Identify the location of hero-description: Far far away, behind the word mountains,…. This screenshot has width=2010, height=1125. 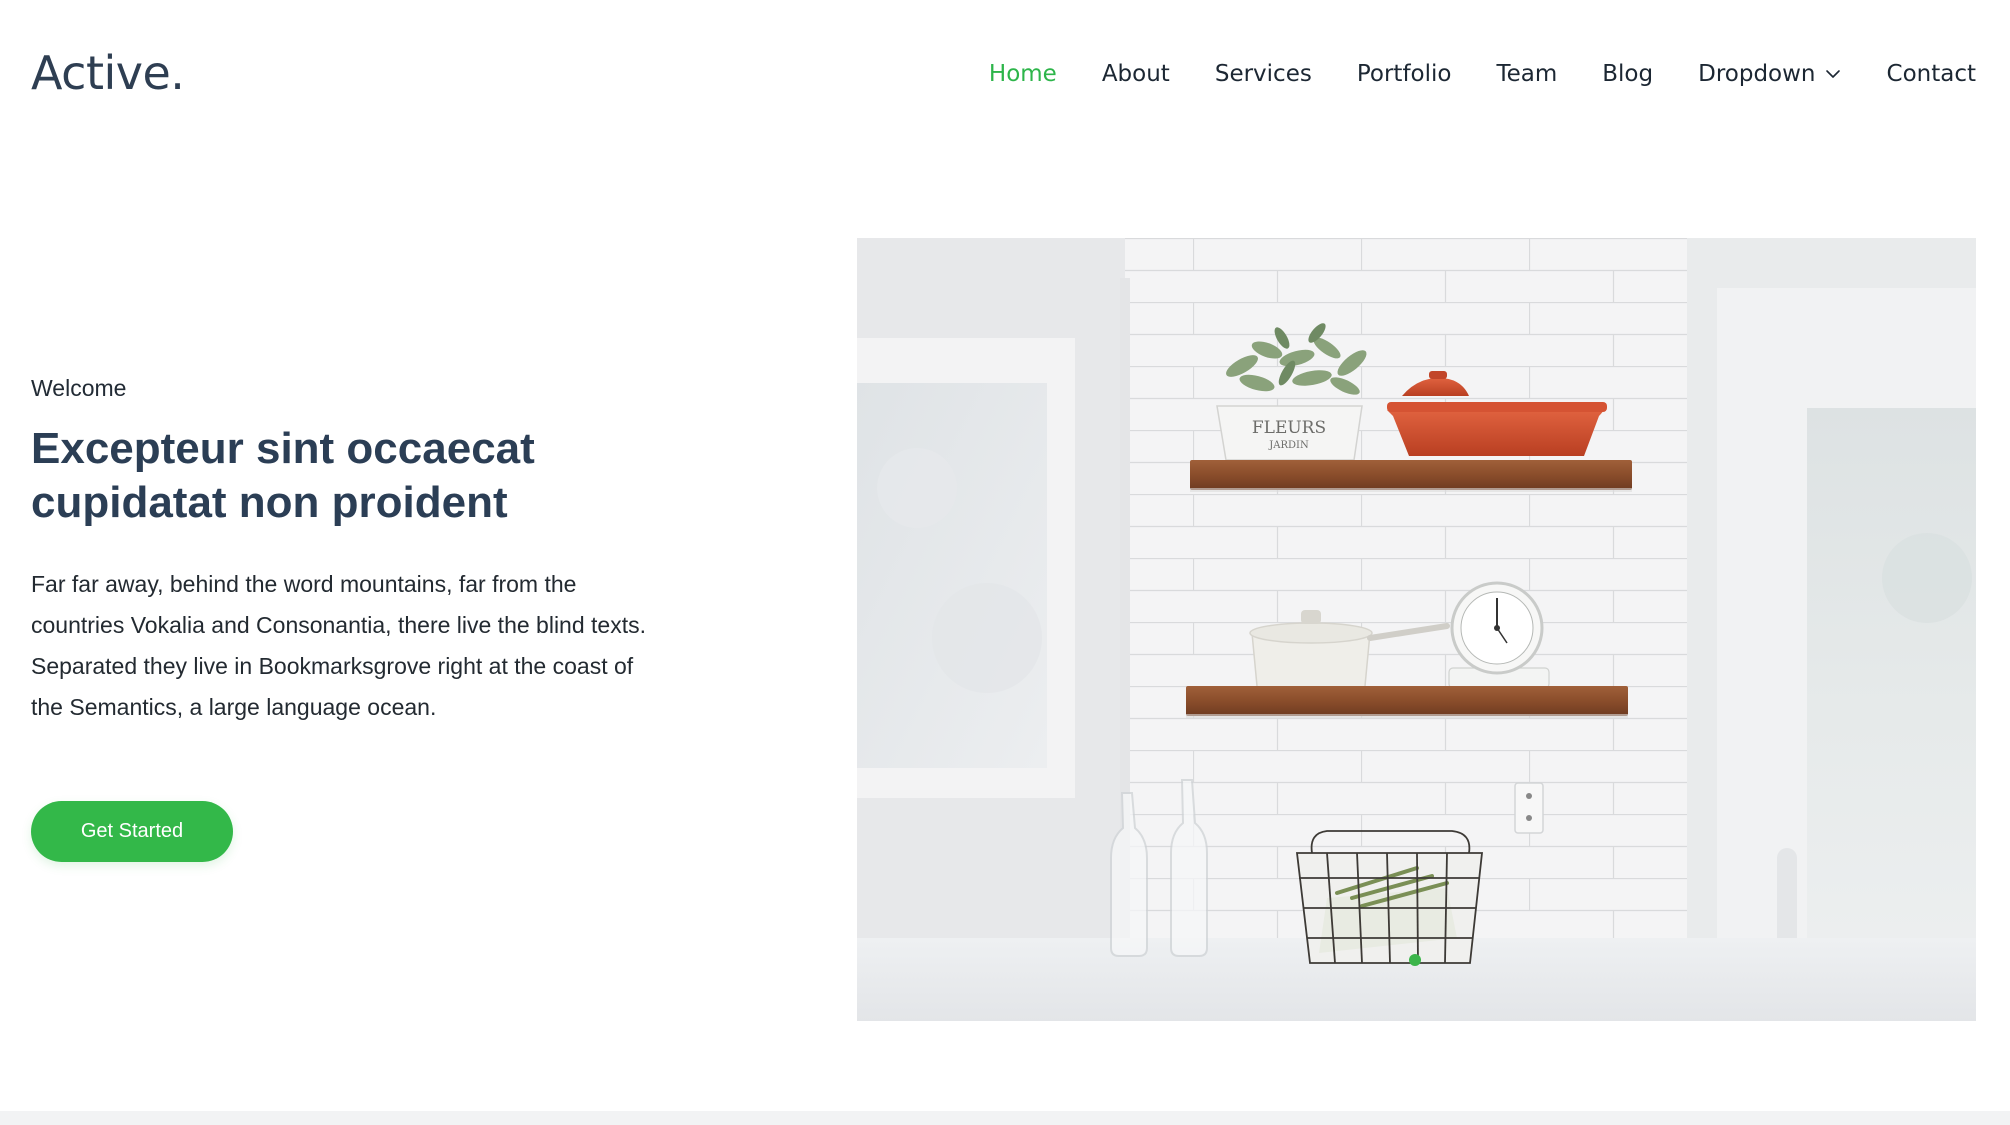
(338, 645).